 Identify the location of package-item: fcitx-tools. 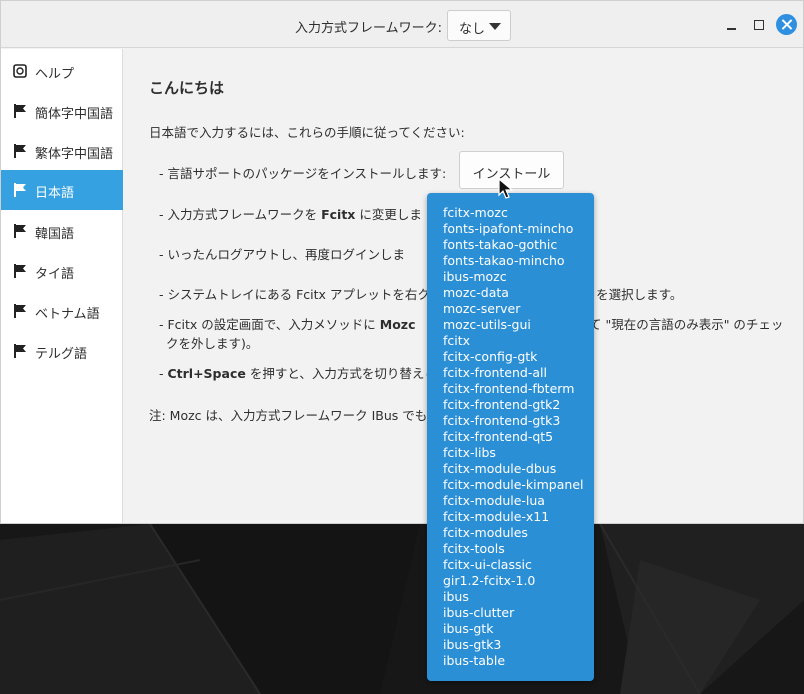
(474, 548).